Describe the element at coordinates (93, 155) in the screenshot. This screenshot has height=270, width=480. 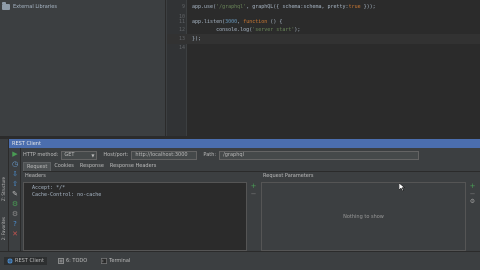
I see `chevron-down-icon: ▼` at that location.